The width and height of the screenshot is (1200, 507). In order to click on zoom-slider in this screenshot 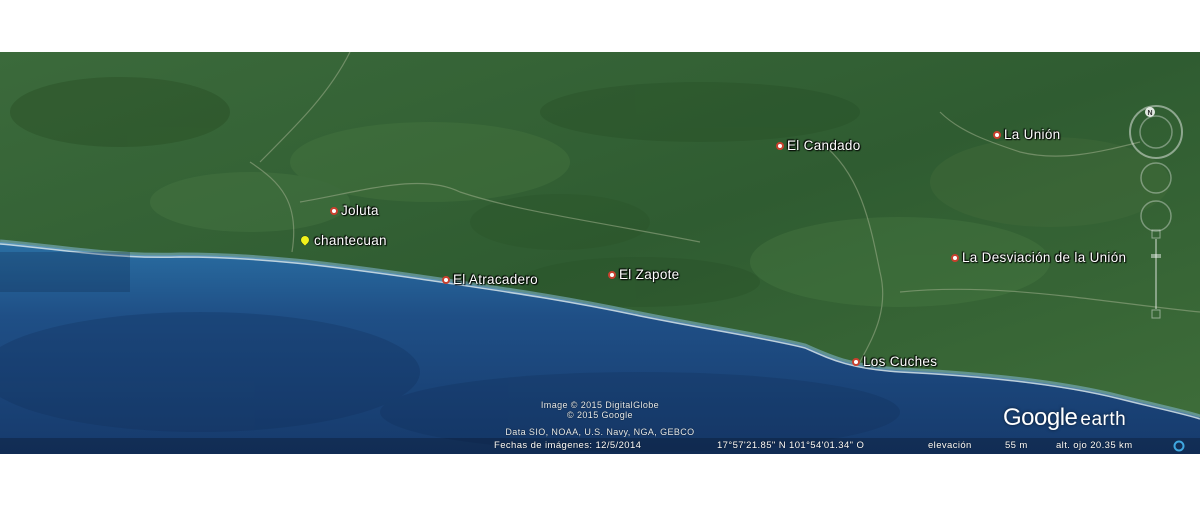, I will do `click(1156, 274)`.